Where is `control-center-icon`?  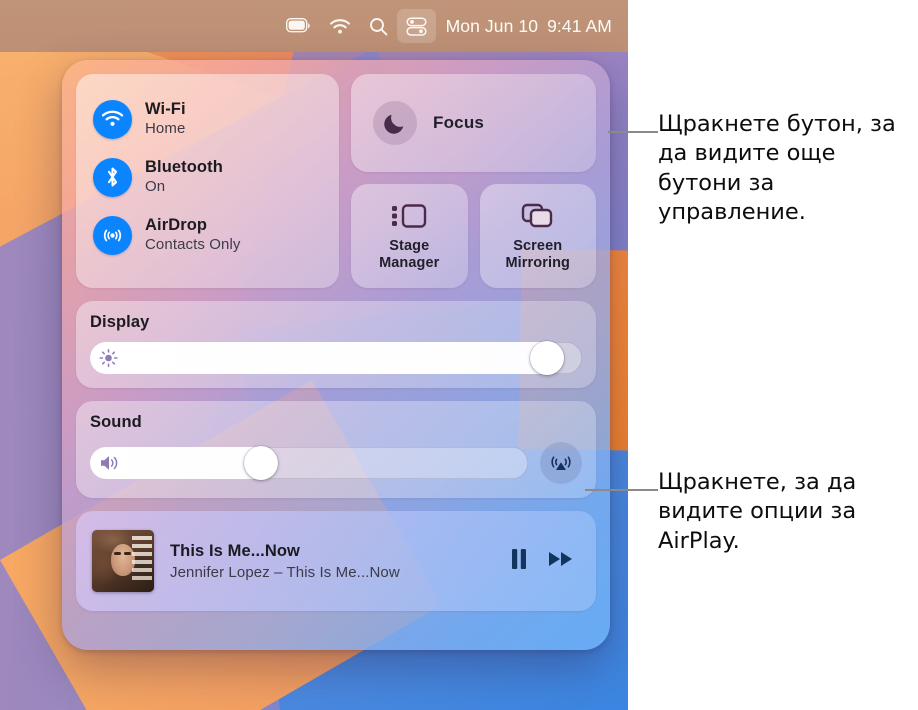
control-center-icon is located at coordinates (416, 26).